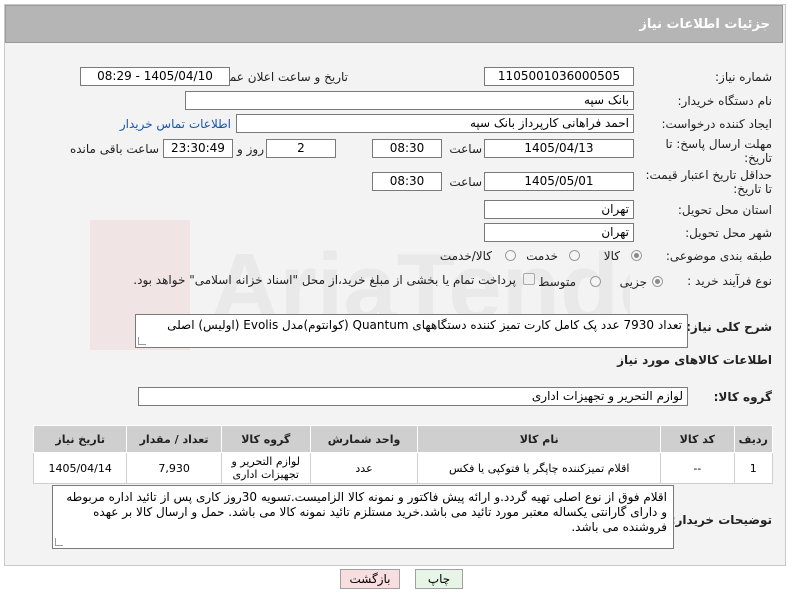  What do you see at coordinates (409, 100) in the screenshot?
I see `buyer-org-field: بانک سپه` at bounding box center [409, 100].